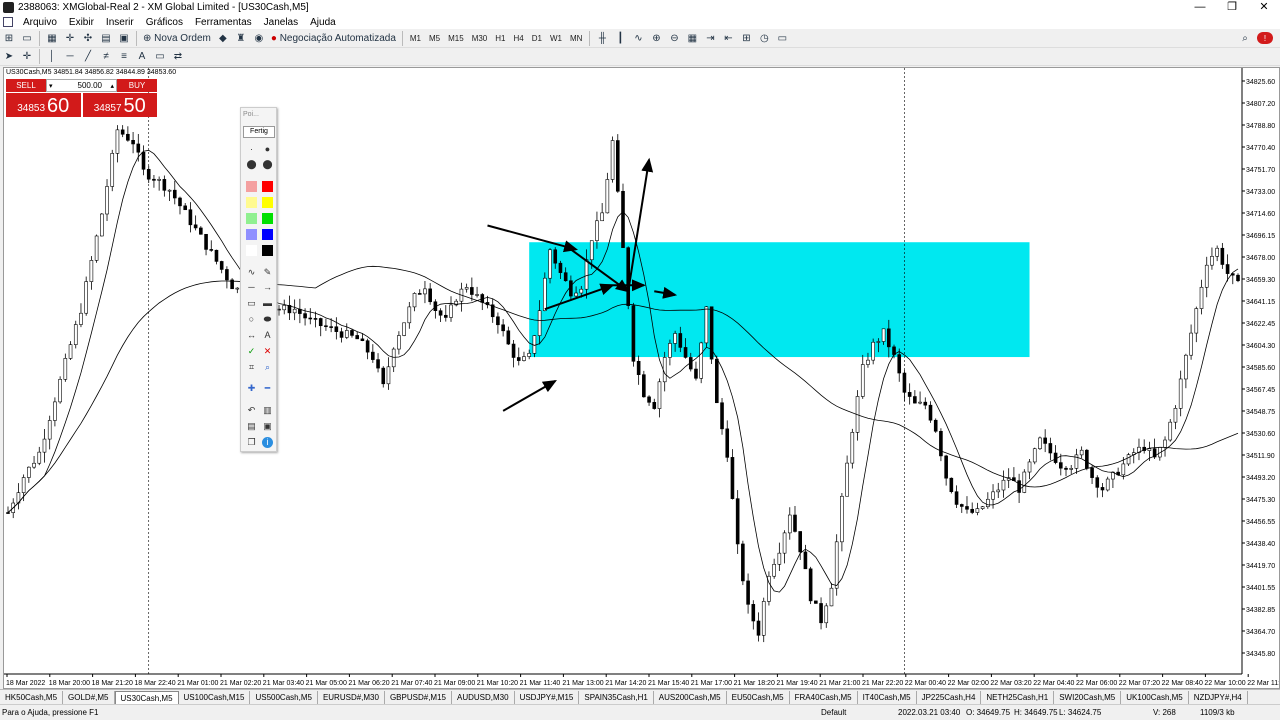  I want to click on chart-tab: US500Cash,M5, so click(284, 697).